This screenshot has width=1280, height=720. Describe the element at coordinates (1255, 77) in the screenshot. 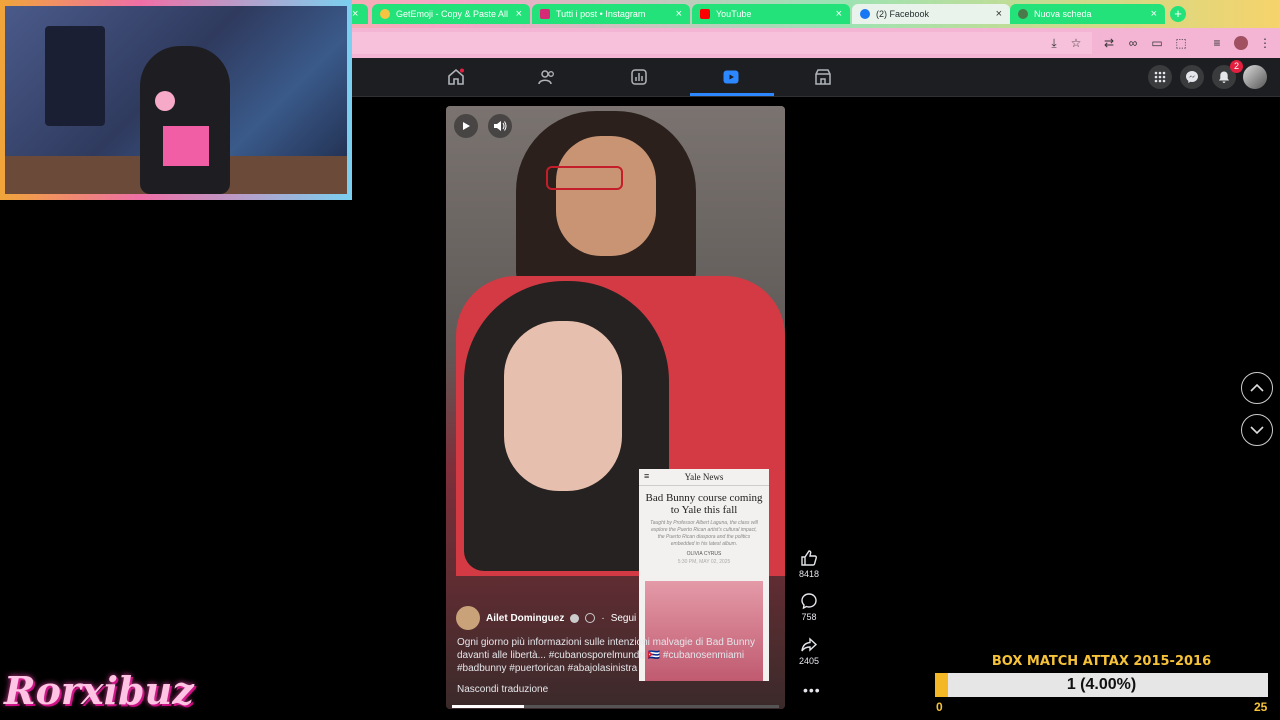

I see `account-avatar` at that location.